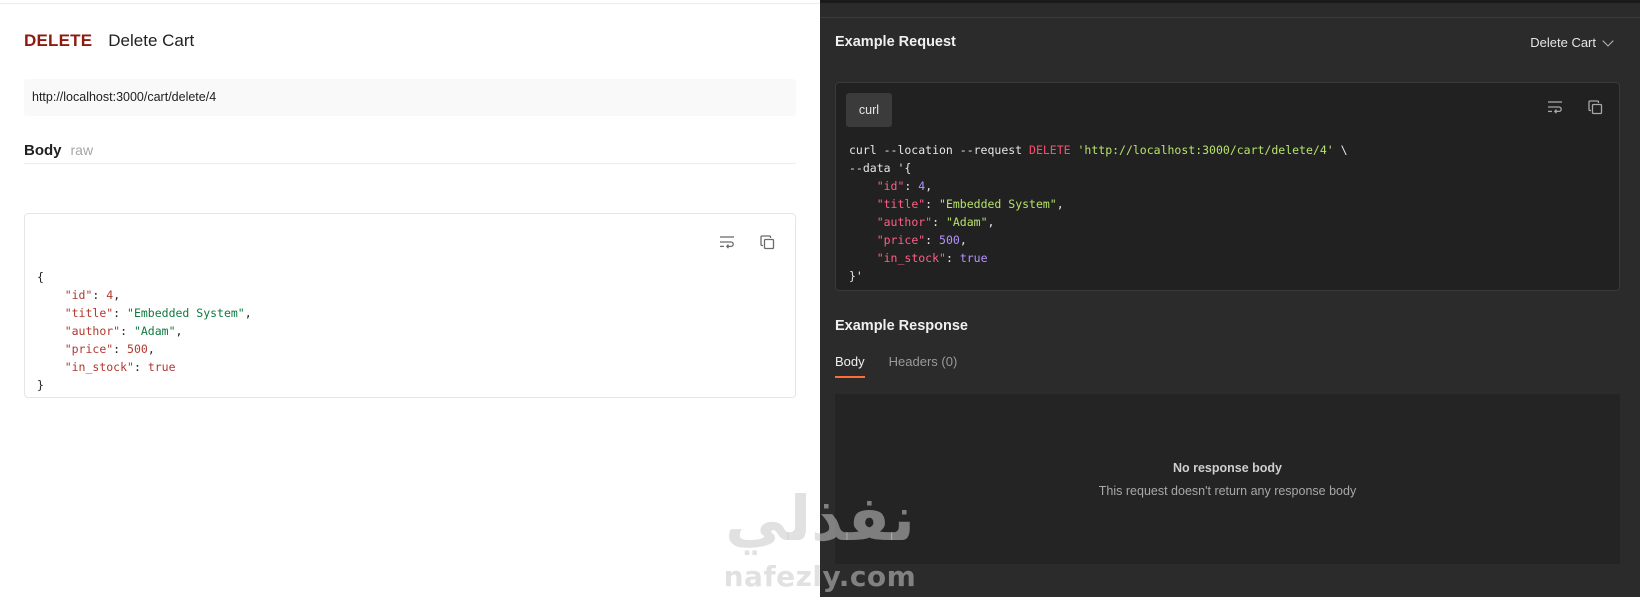  Describe the element at coordinates (1230, 1) in the screenshot. I see `top-bar` at that location.